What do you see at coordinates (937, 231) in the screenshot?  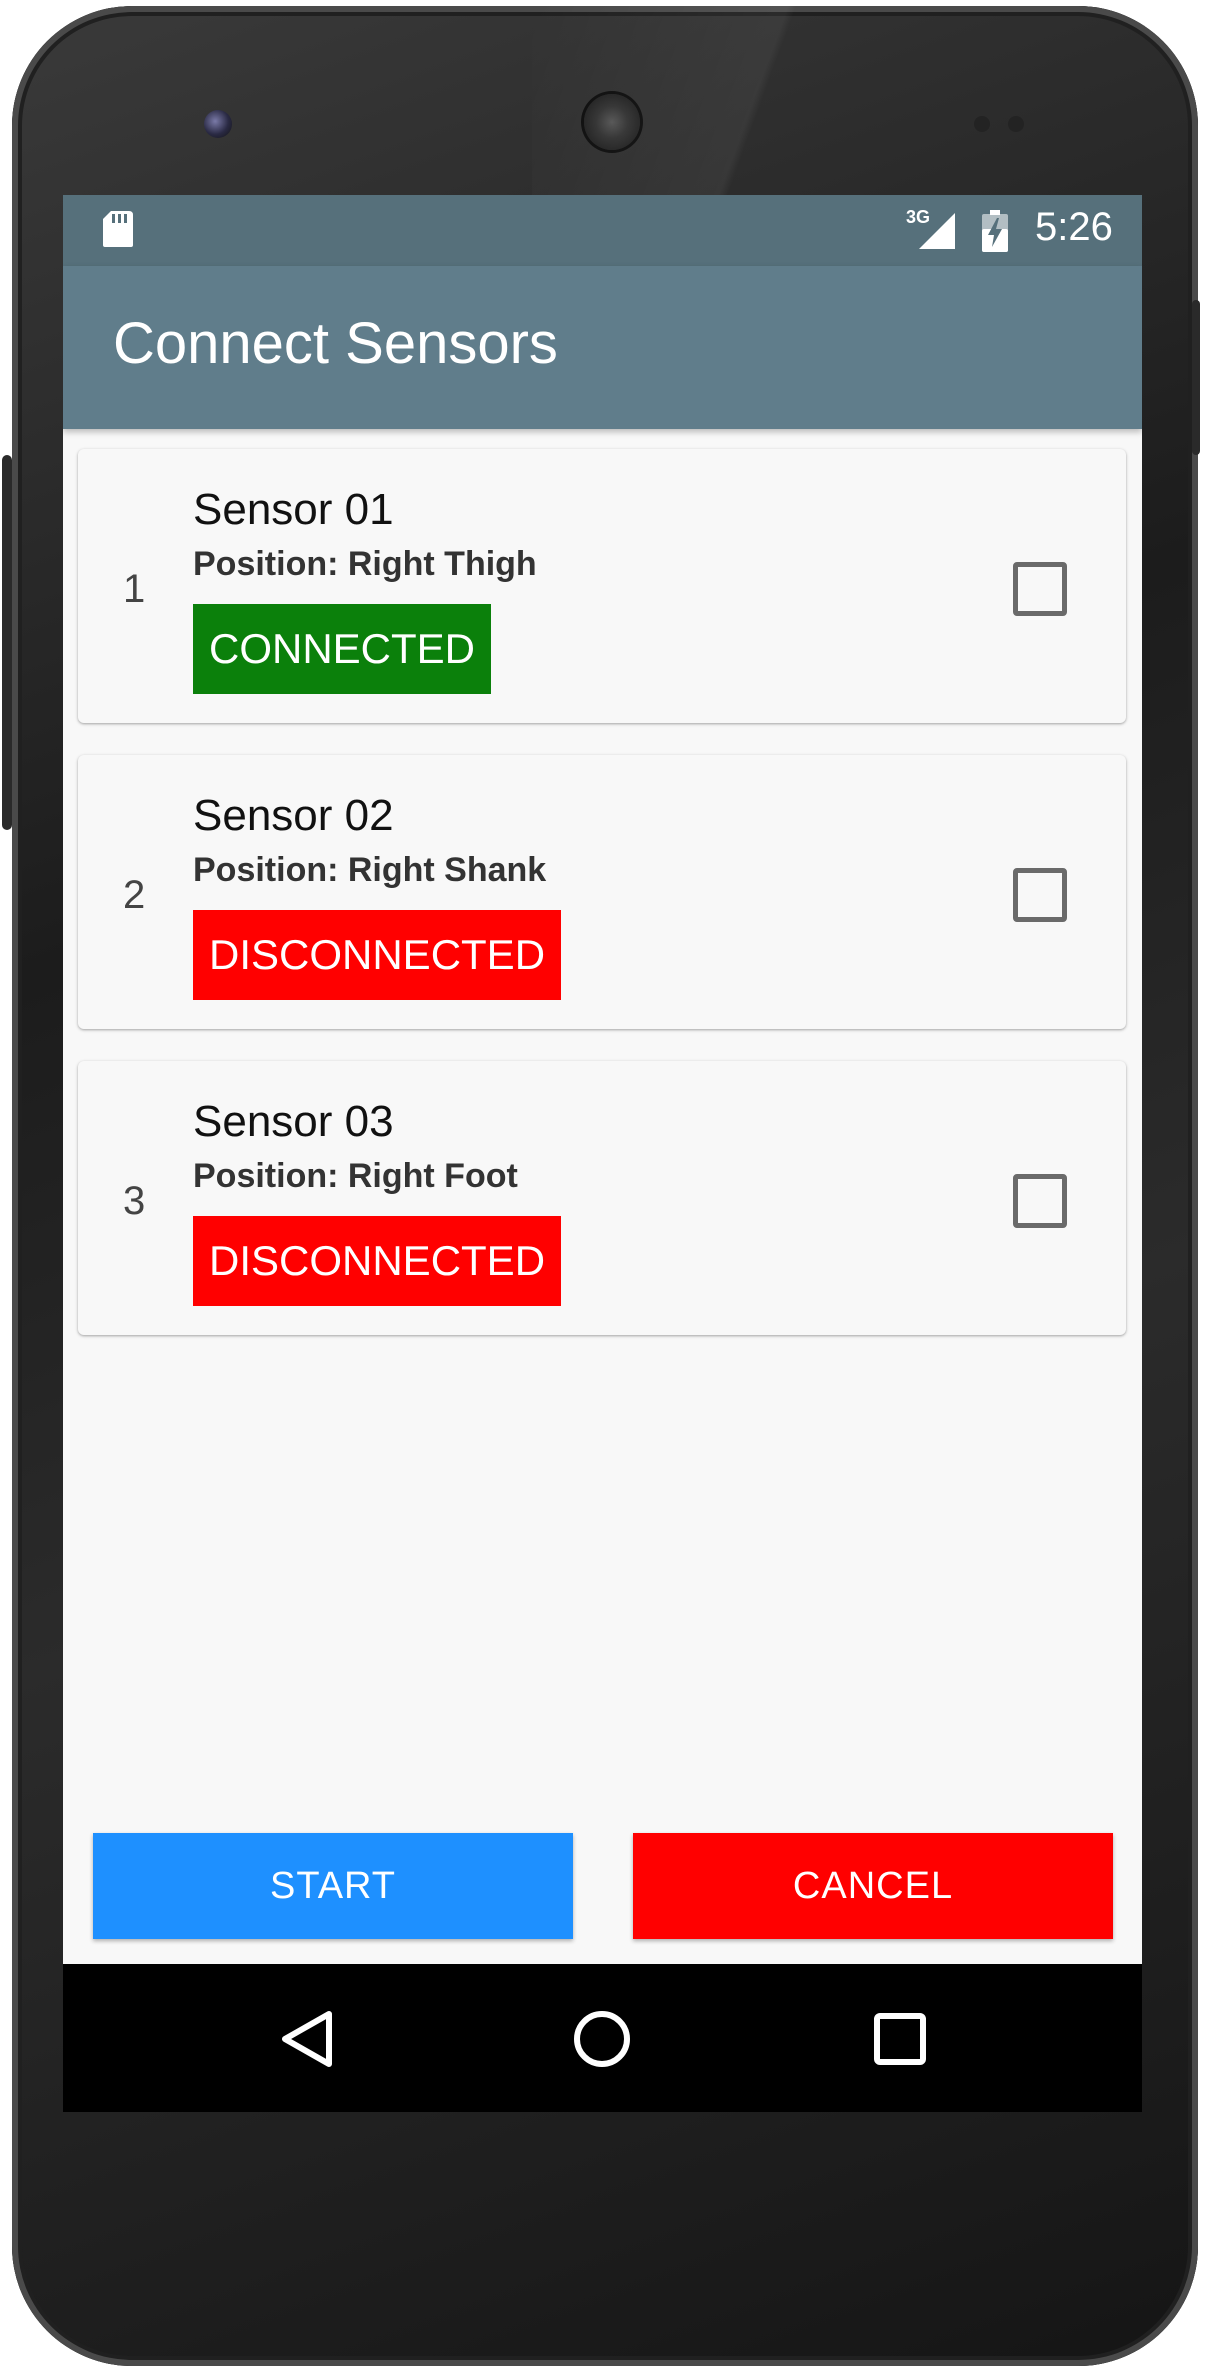 I see `cell-signal-icon` at bounding box center [937, 231].